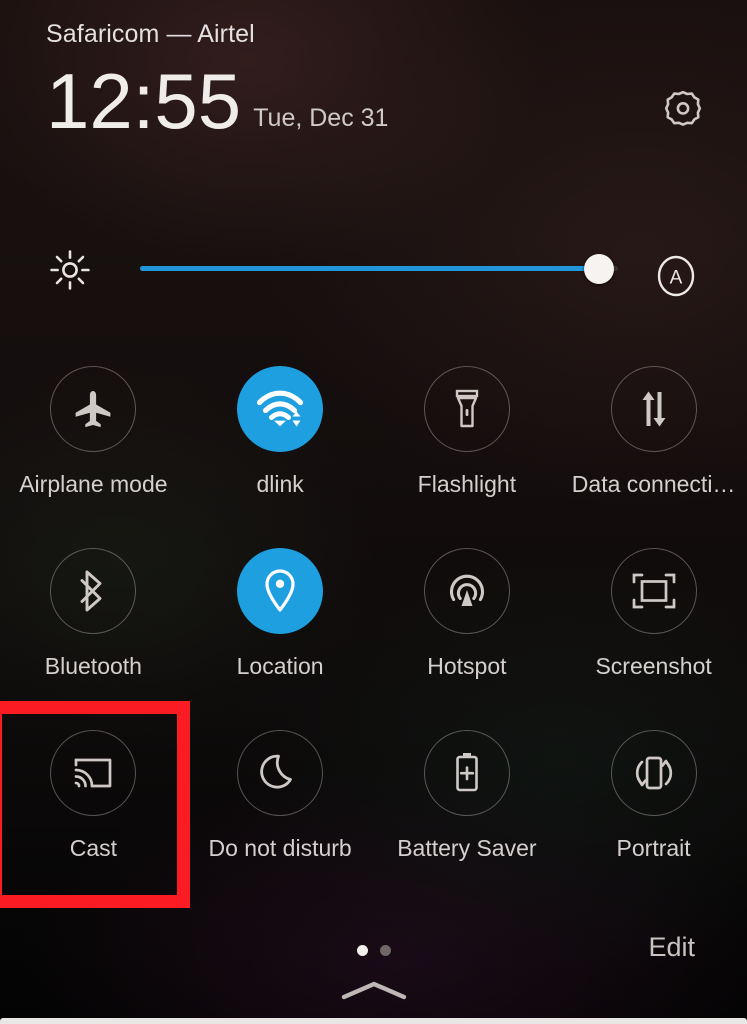 The height and width of the screenshot is (1024, 747). I want to click on tile-label: Hotspot, so click(467, 666).